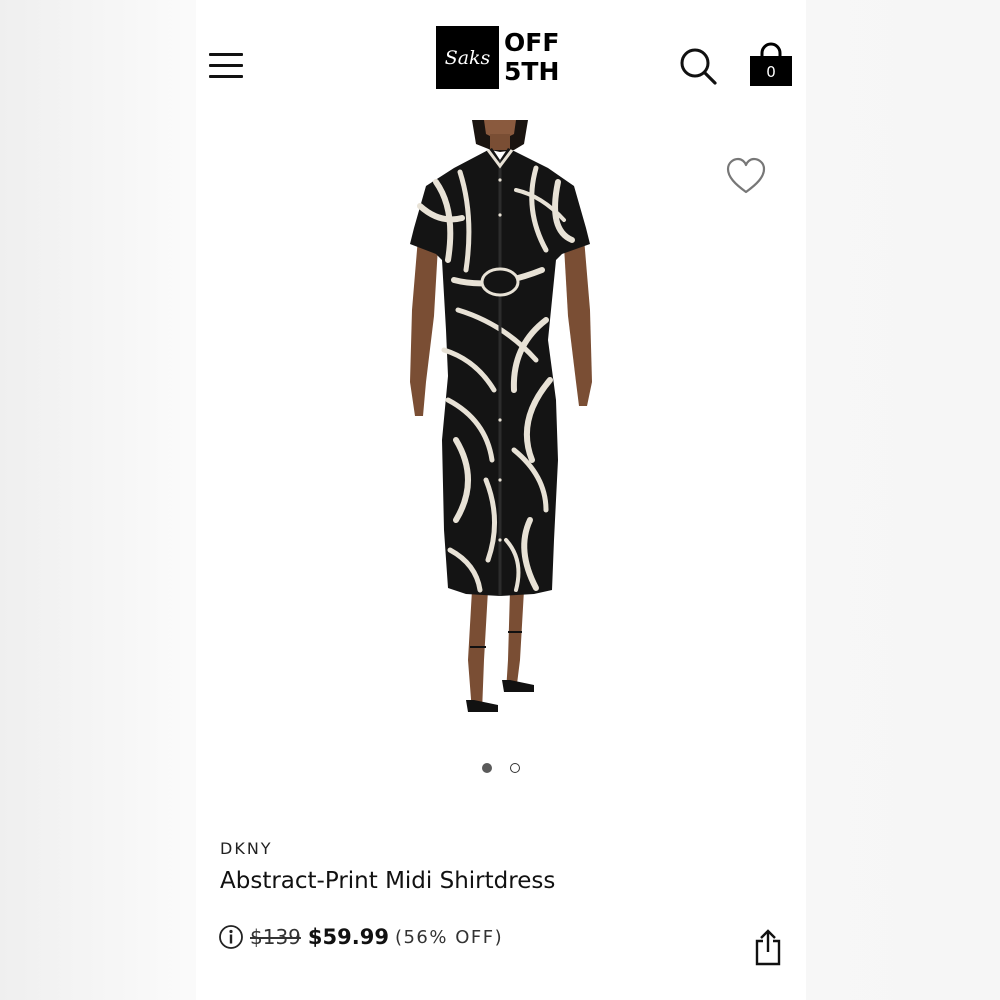  Describe the element at coordinates (388, 881) in the screenshot. I see `product-title: Abstract-Print Midi Shirtdress` at that location.